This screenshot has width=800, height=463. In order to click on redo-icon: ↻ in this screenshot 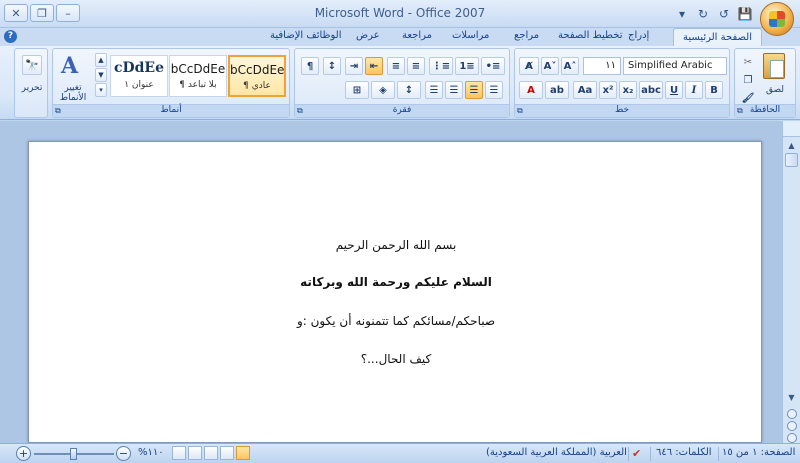, I will do `click(703, 13)`.